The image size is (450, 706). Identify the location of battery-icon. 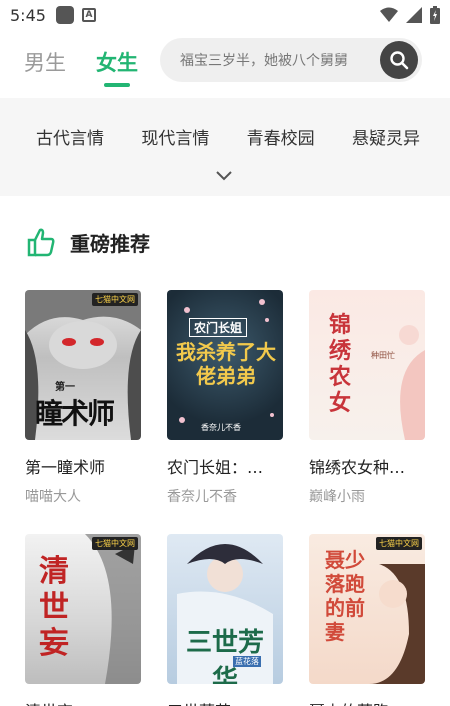
(435, 15).